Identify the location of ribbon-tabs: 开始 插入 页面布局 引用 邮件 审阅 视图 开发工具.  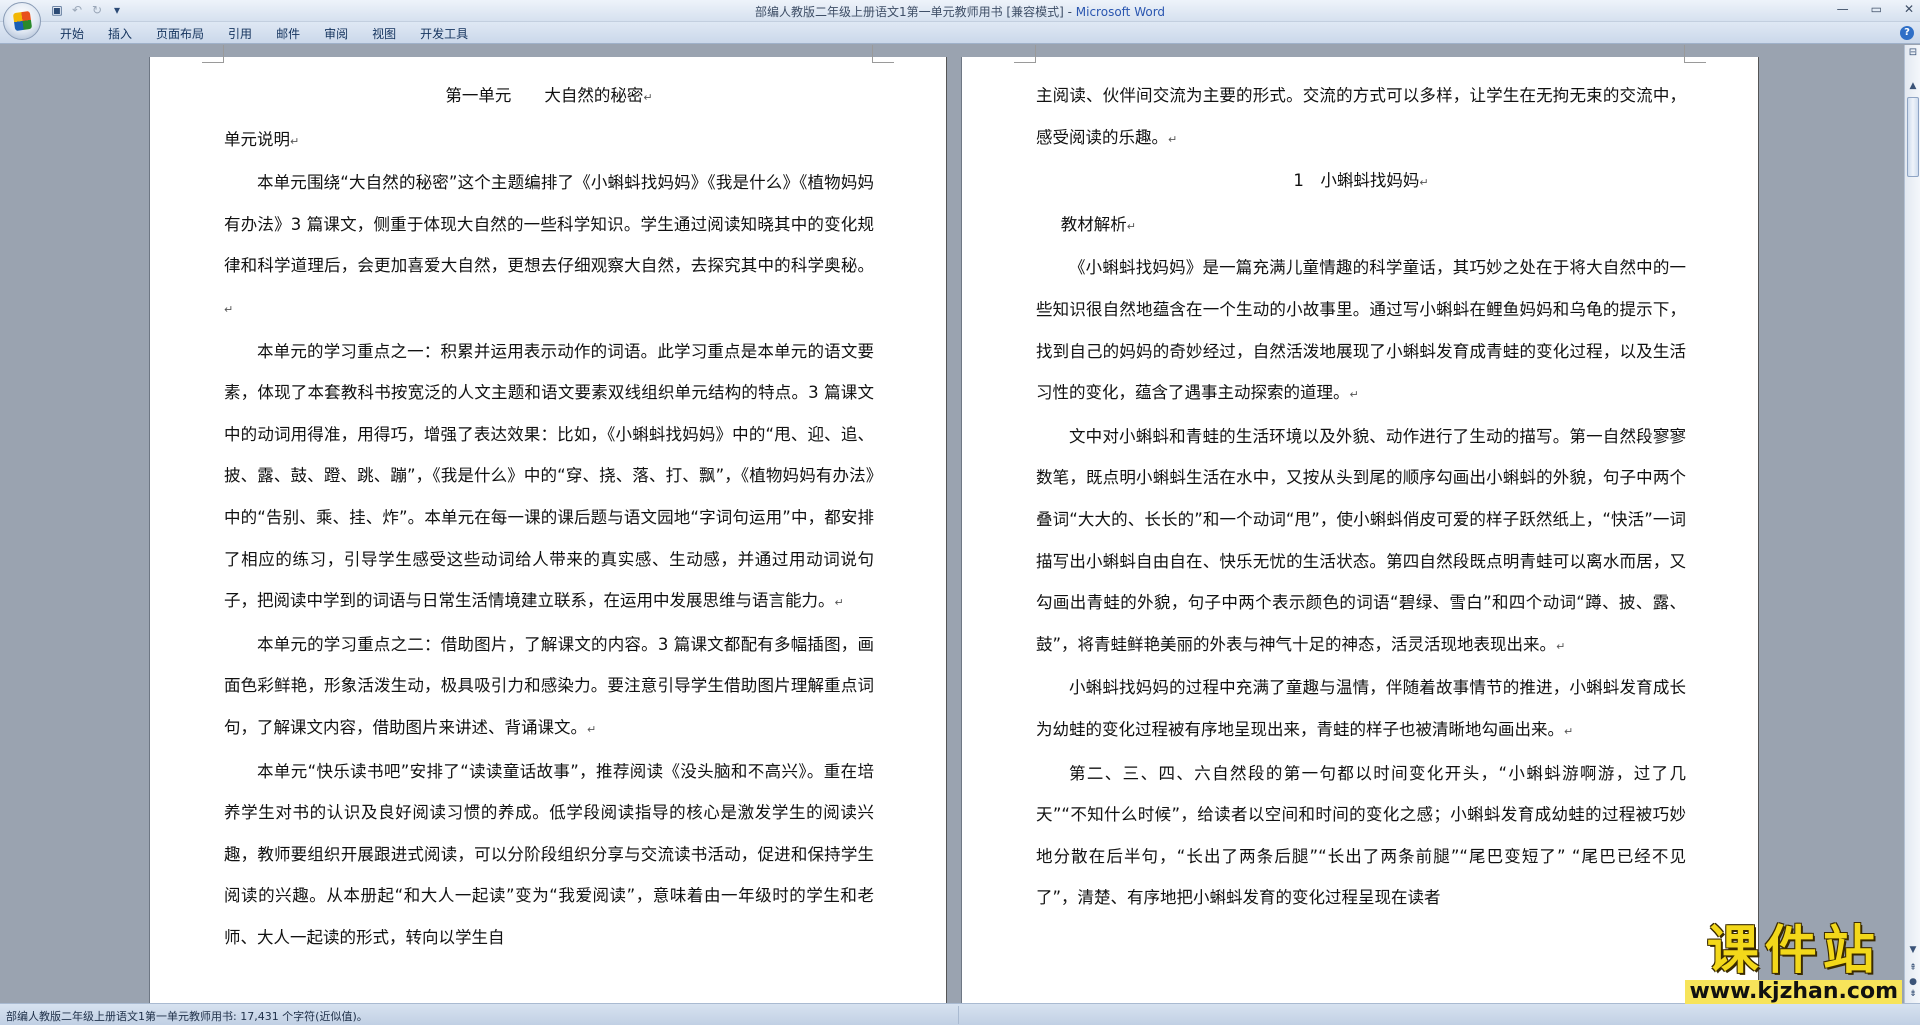
(276, 33).